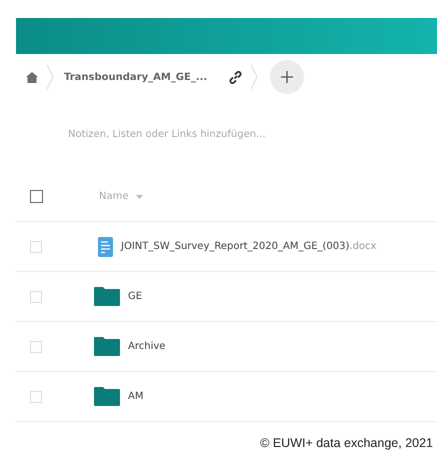  What do you see at coordinates (32, 77) in the screenshot?
I see `home-icon` at bounding box center [32, 77].